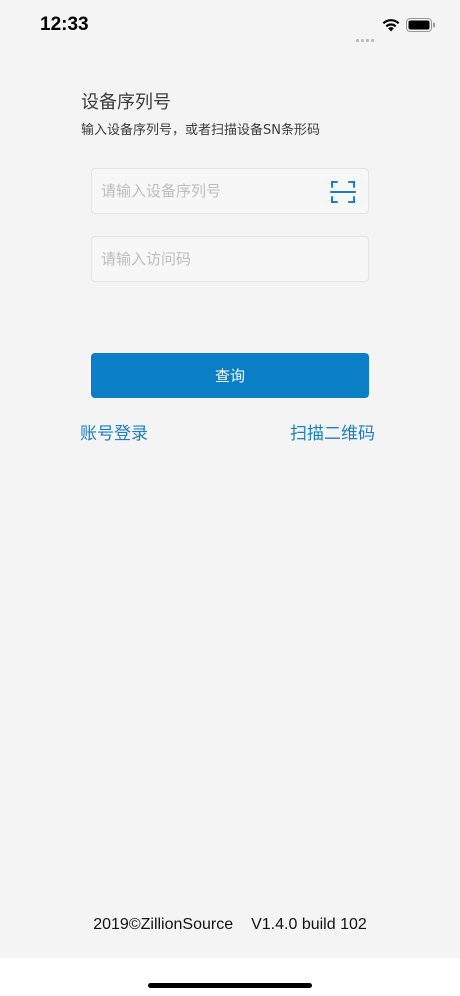  I want to click on access-code-input, so click(211, 259).